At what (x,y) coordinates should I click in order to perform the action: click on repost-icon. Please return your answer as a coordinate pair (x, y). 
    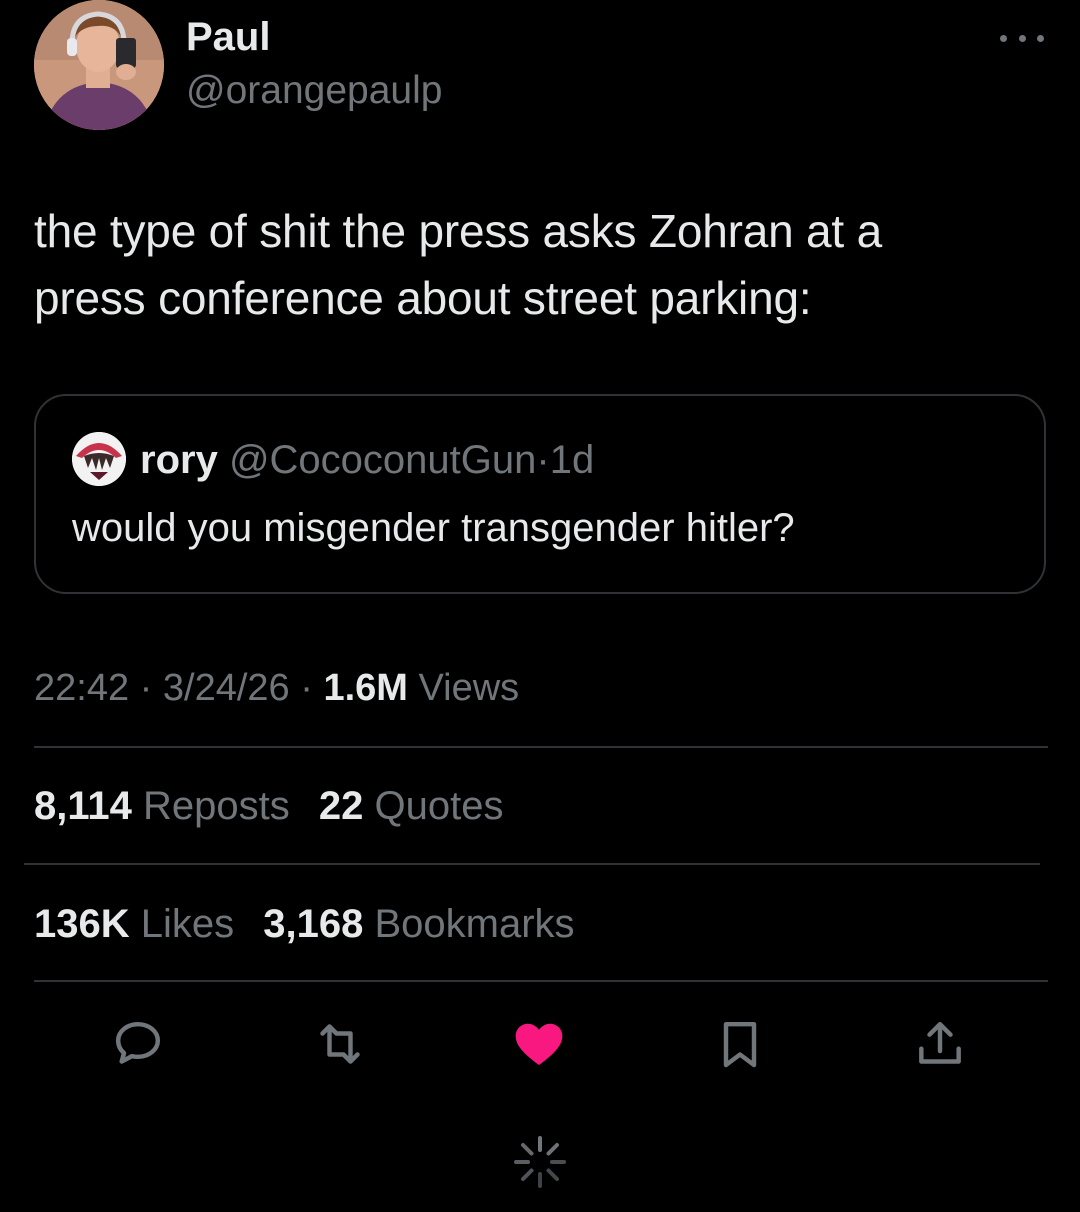
    Looking at the image, I should click on (340, 1044).